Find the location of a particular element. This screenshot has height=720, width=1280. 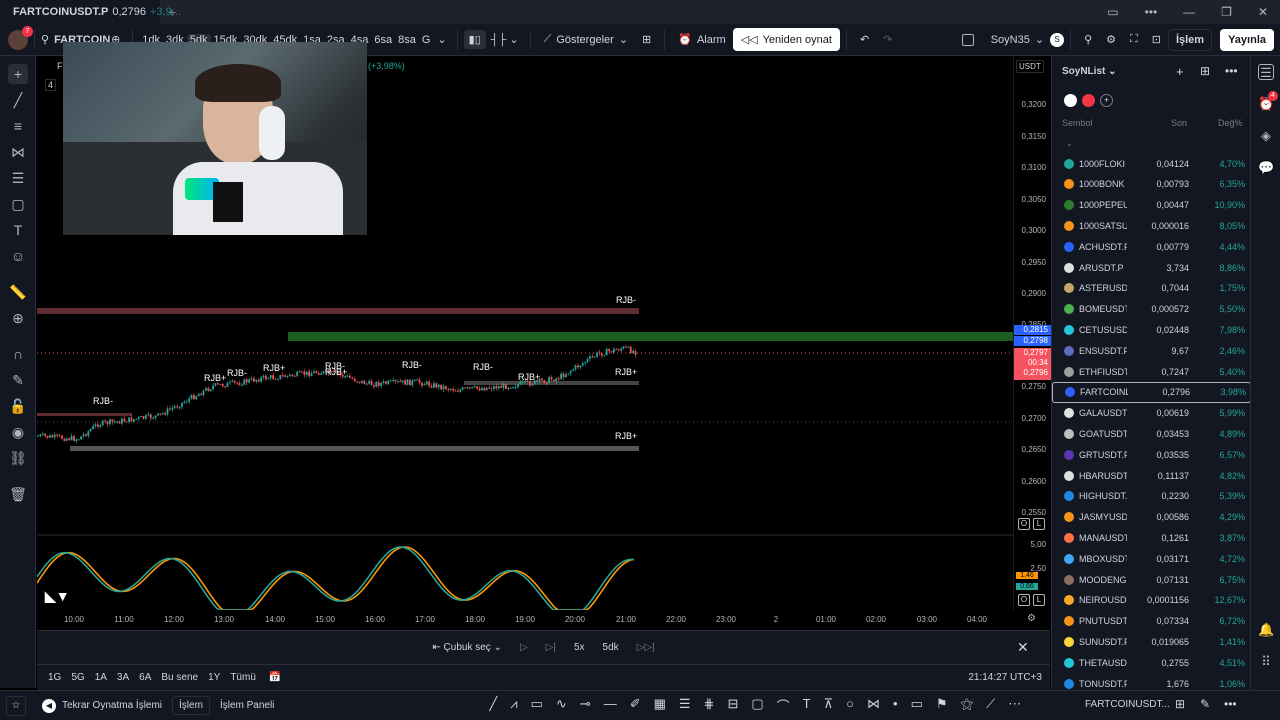

legend-collapse: 4 is located at coordinates (51, 85).